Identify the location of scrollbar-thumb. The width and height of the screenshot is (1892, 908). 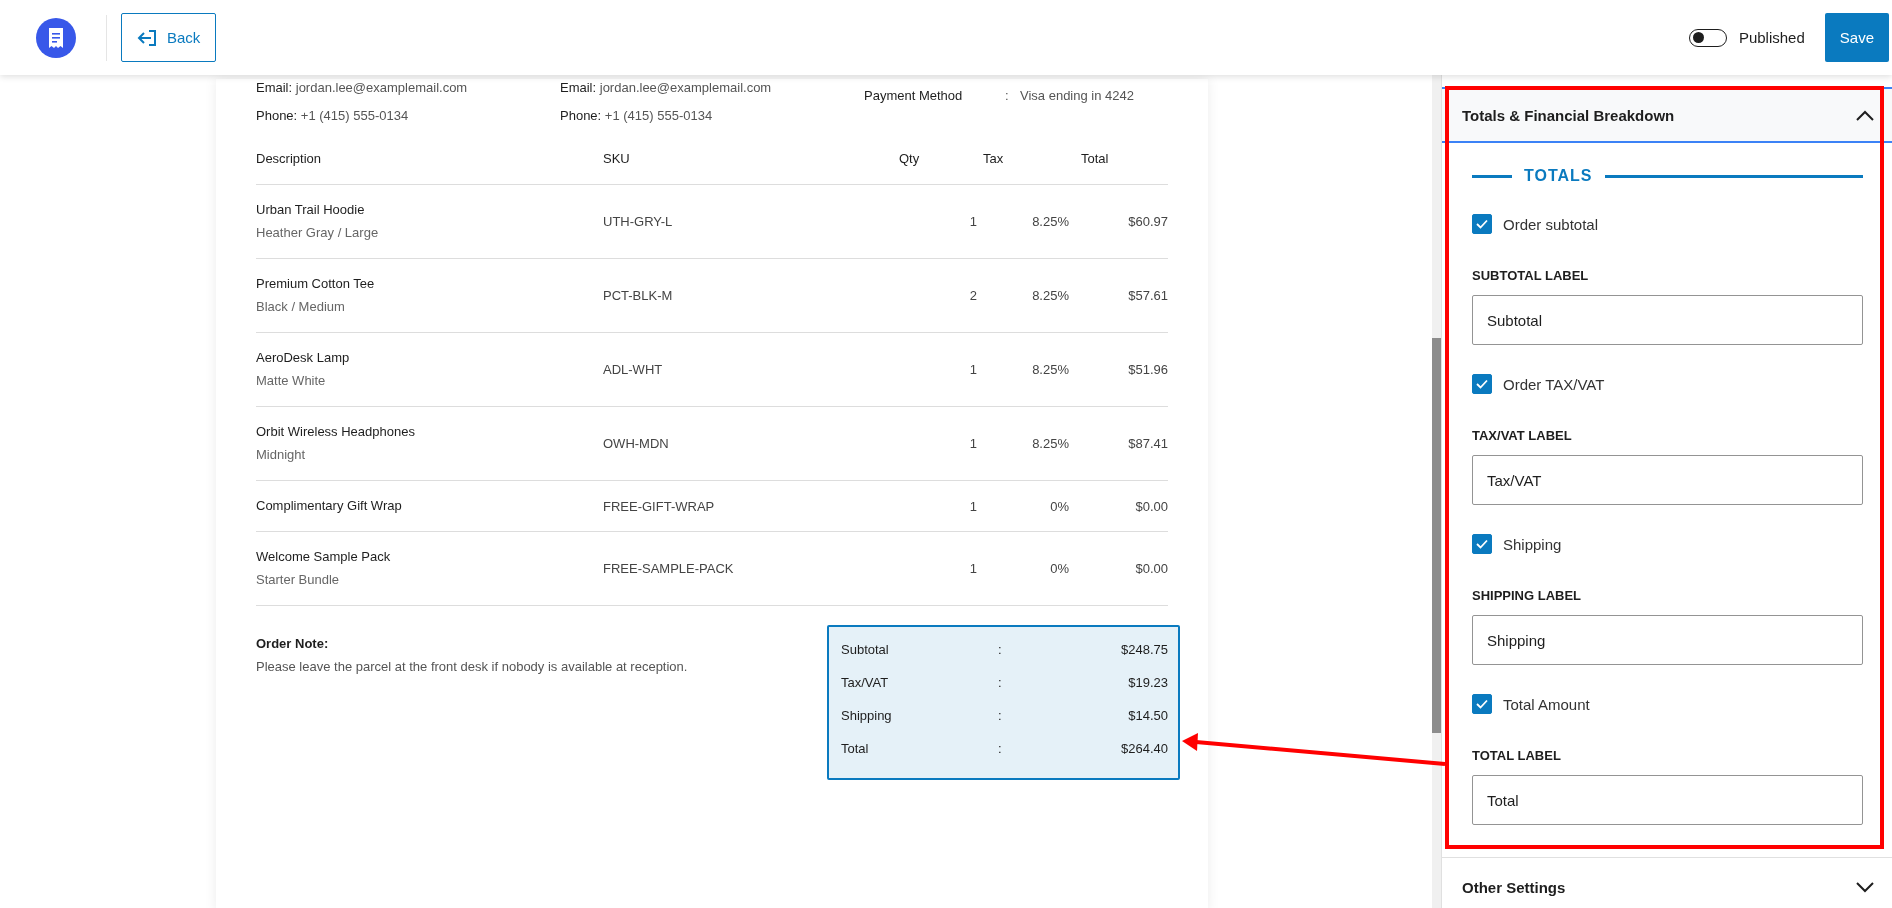
(1436, 535).